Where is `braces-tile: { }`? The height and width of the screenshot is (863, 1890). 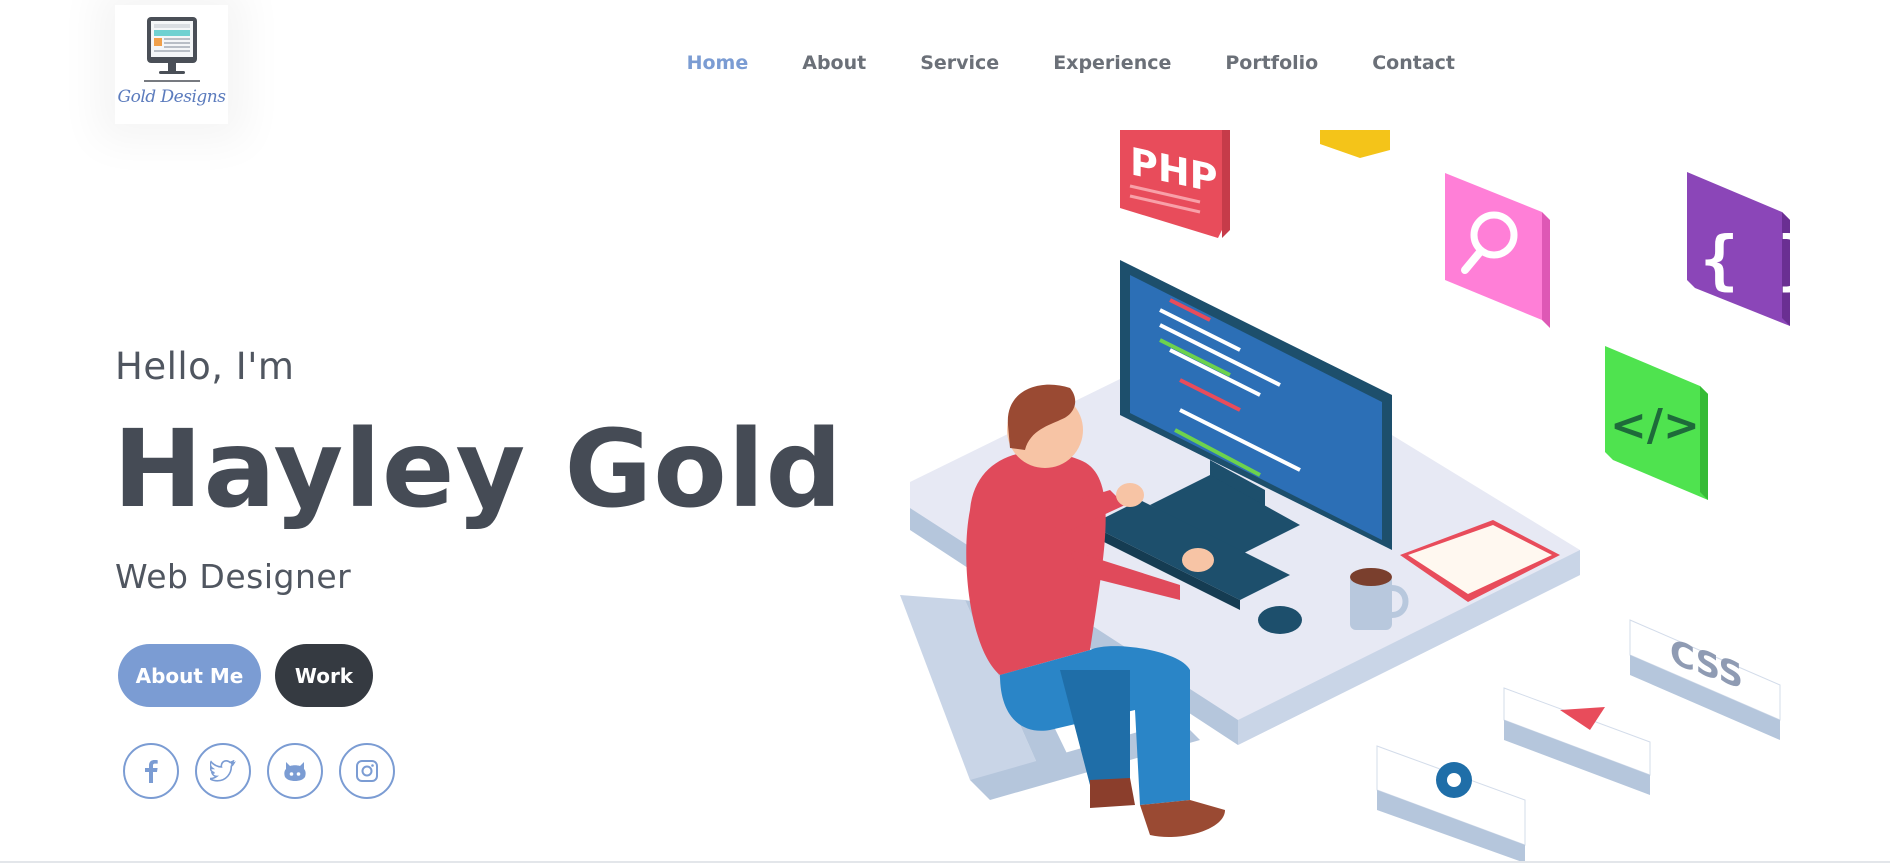 braces-tile: { } is located at coordinates (1751, 249).